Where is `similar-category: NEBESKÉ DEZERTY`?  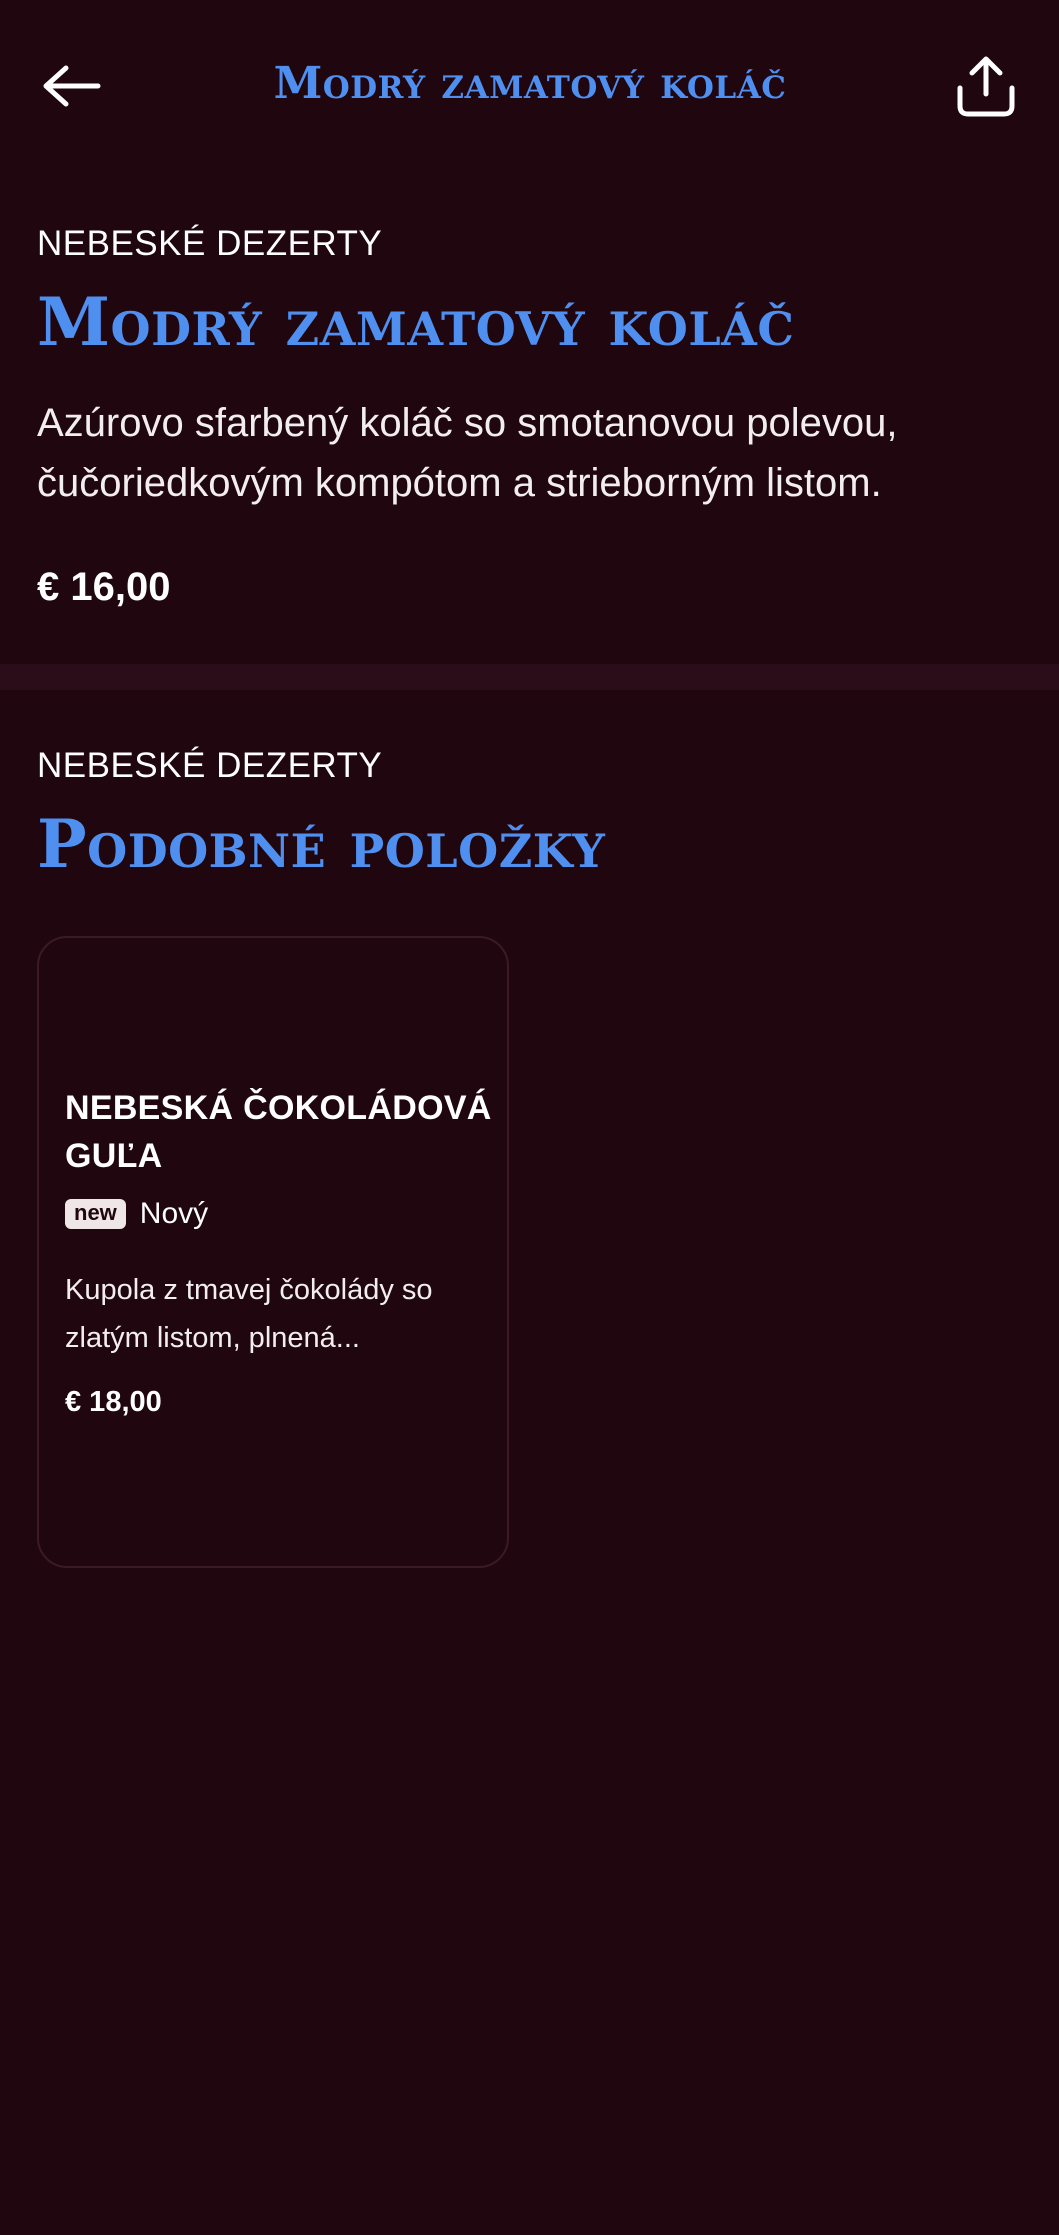 similar-category: NEBESKÉ DEZERTY is located at coordinates (210, 765).